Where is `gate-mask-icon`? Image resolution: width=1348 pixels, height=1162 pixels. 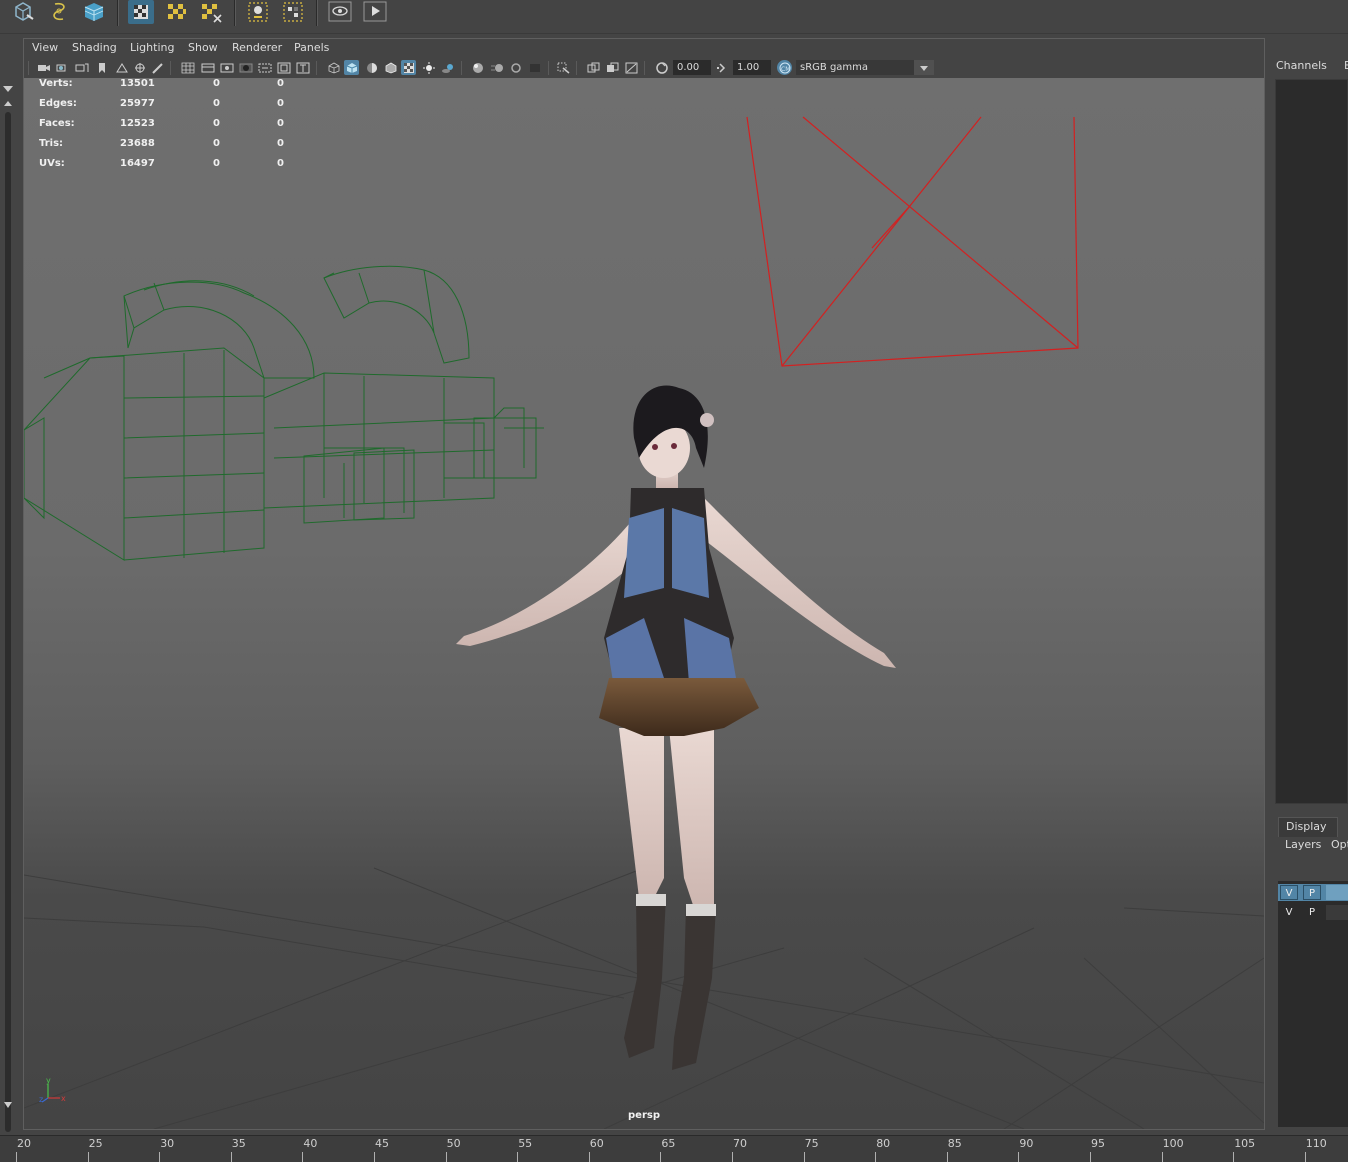
gate-mask-icon is located at coordinates (245, 67).